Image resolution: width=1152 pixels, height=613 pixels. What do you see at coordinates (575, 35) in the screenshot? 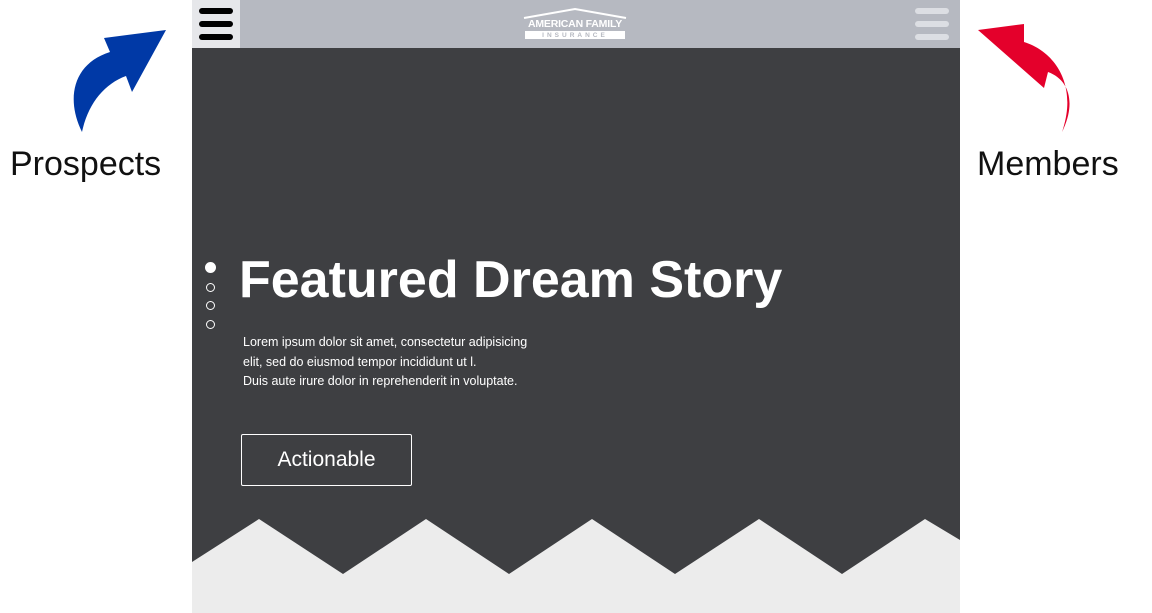
I see `logo-text-line2: INSURANCE` at bounding box center [575, 35].